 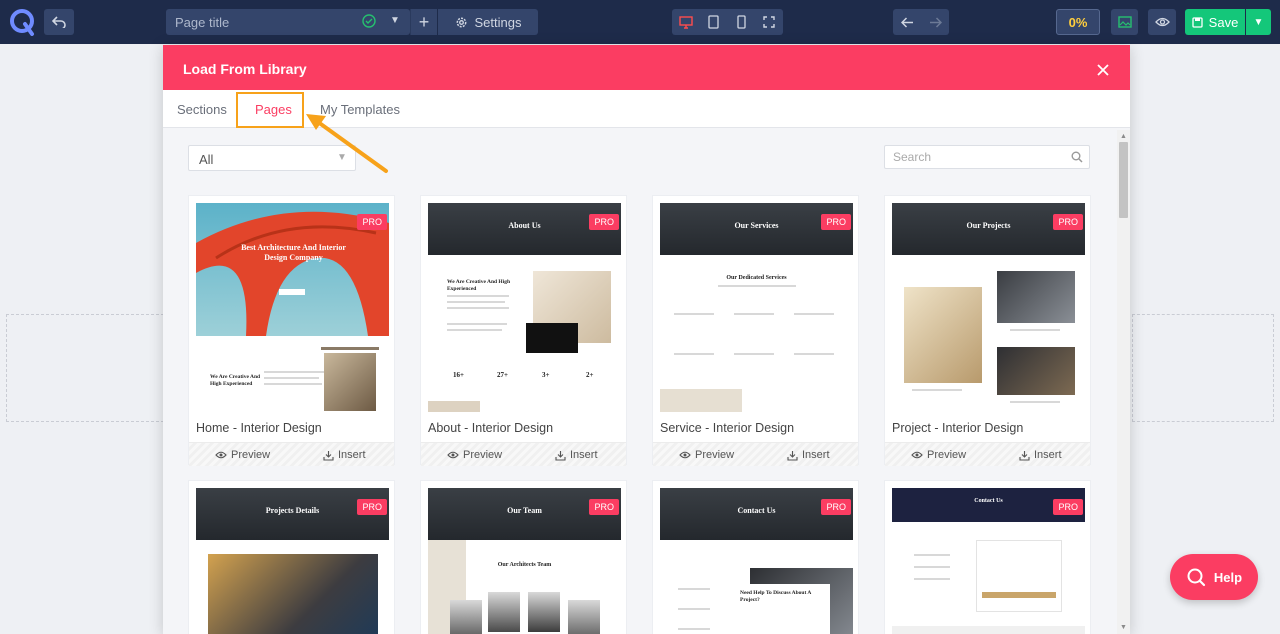 I want to click on progress-indicator: 0%, so click(x=1078, y=22).